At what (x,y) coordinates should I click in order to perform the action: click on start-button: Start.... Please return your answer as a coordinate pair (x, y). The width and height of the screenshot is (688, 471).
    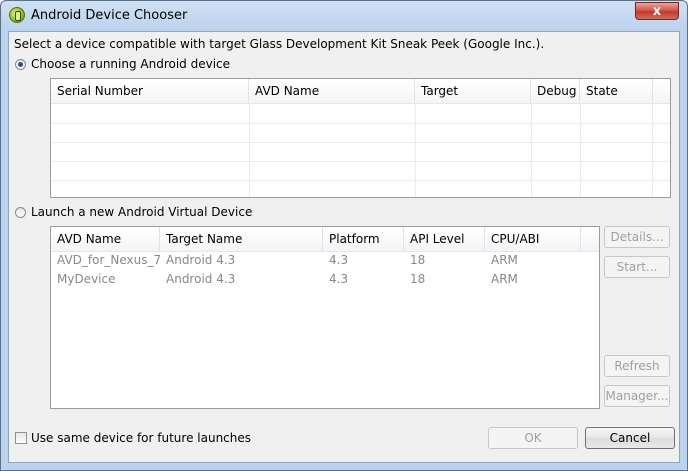
    Looking at the image, I should click on (637, 267).